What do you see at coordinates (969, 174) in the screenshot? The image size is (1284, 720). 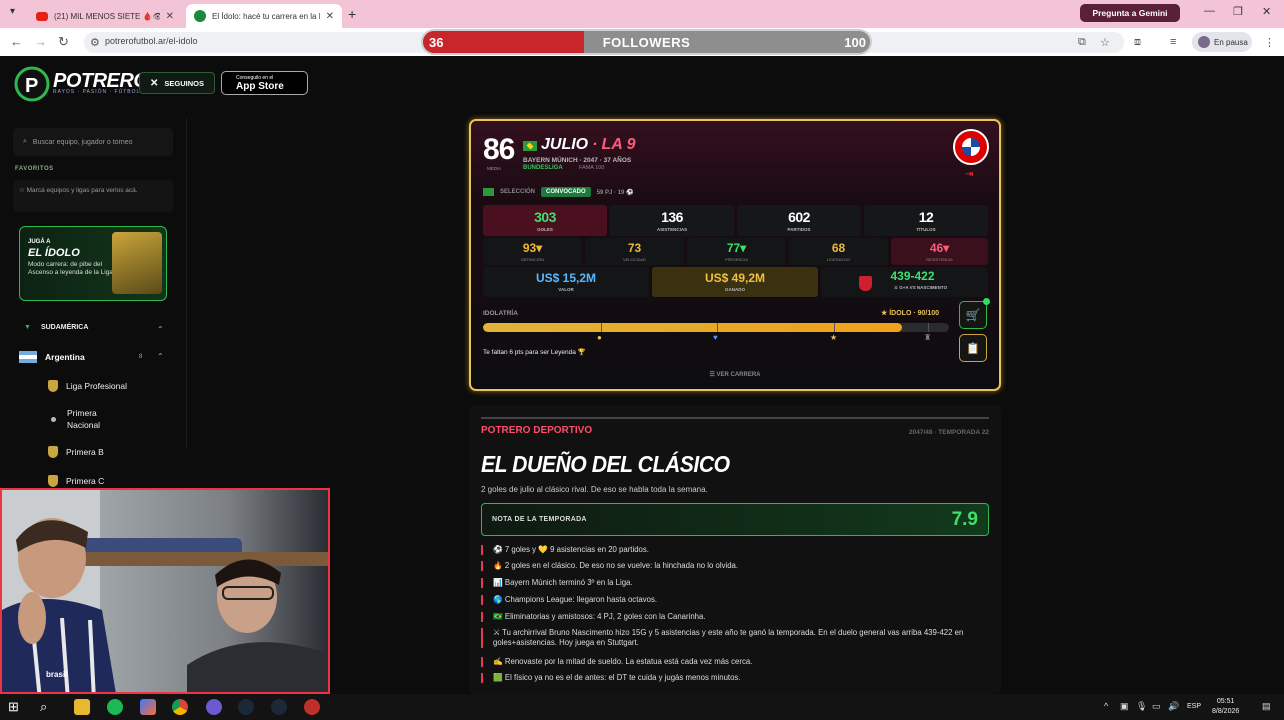 I see `exit-career-icon: ⇥` at bounding box center [969, 174].